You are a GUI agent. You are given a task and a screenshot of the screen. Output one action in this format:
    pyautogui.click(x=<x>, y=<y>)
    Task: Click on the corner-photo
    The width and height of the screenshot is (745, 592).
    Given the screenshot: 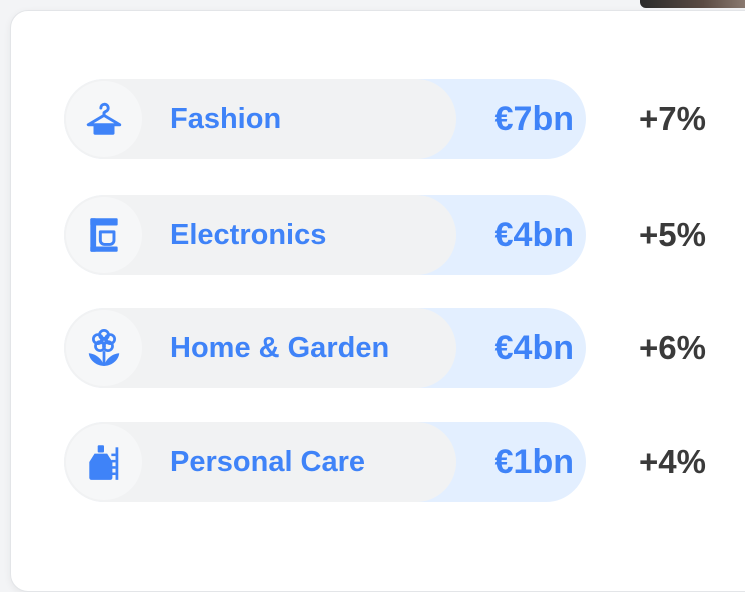 What is the action you would take?
    pyautogui.click(x=692, y=4)
    